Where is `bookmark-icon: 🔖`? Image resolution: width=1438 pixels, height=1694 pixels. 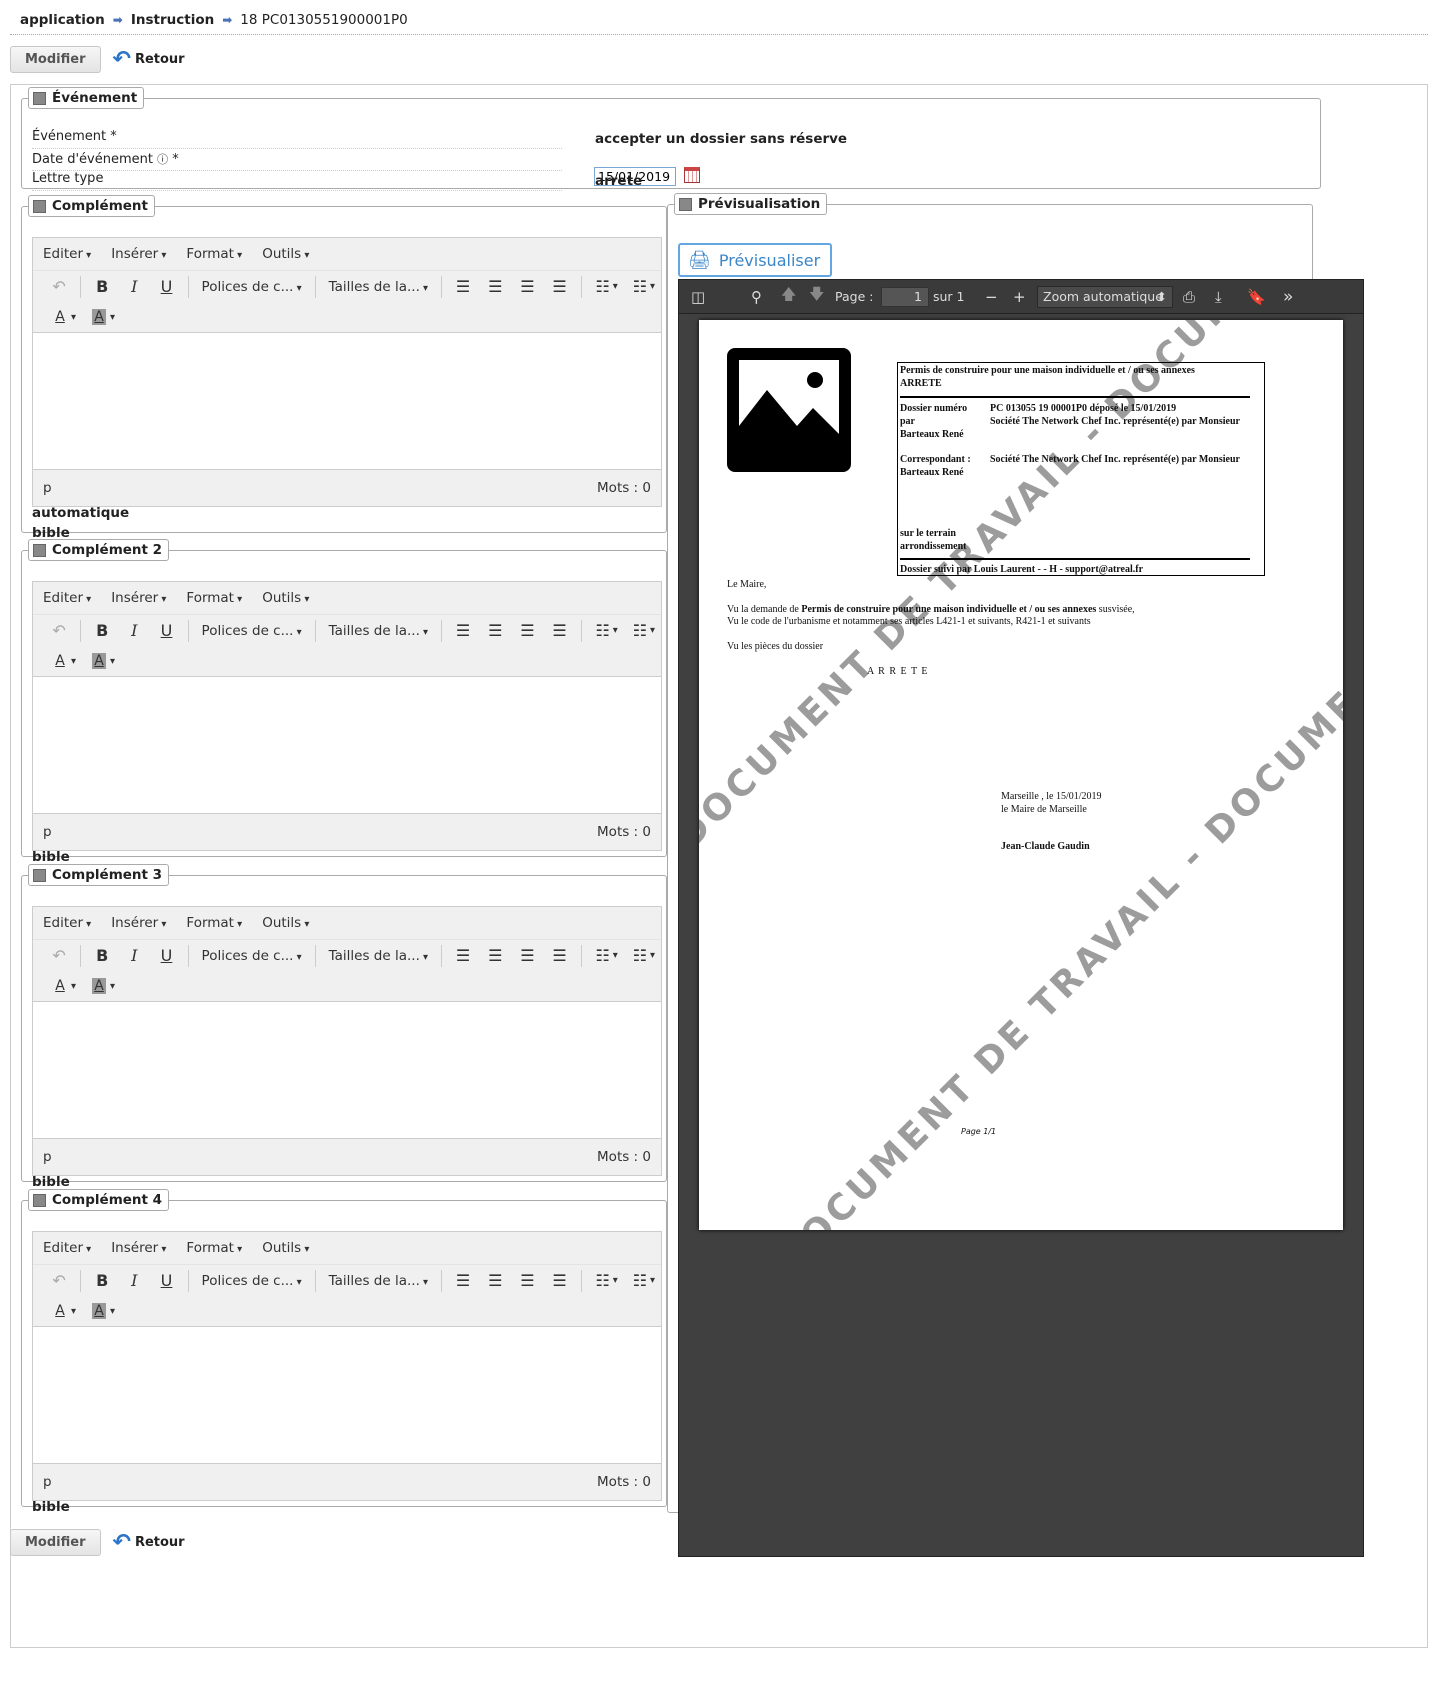
bookmark-icon: 🔖 is located at coordinates (1256, 297).